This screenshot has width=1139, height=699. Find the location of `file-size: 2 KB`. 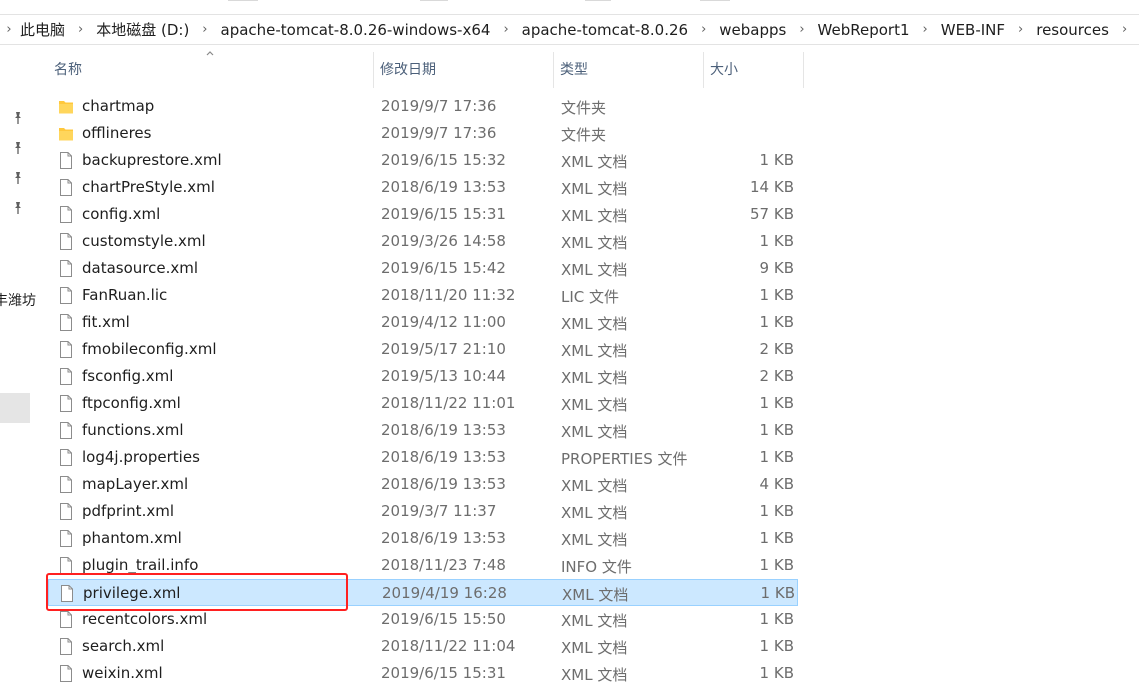

file-size: 2 KB is located at coordinates (776, 376).